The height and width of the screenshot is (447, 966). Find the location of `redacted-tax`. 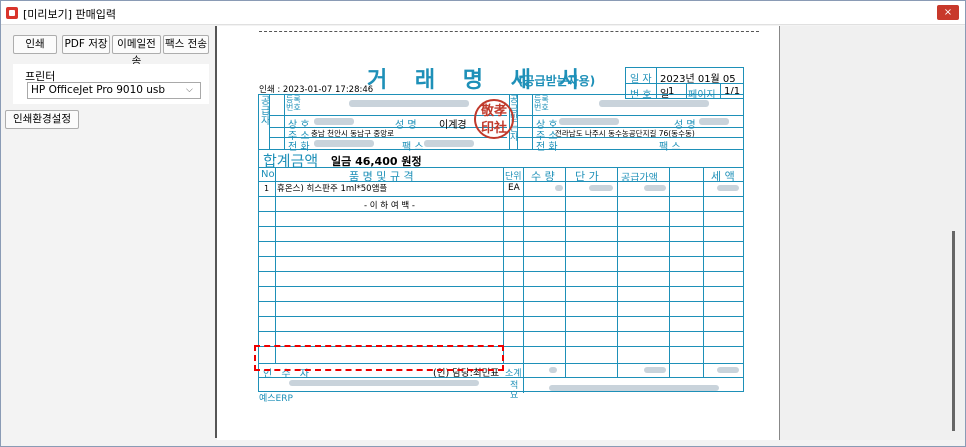

redacted-tax is located at coordinates (728, 188).